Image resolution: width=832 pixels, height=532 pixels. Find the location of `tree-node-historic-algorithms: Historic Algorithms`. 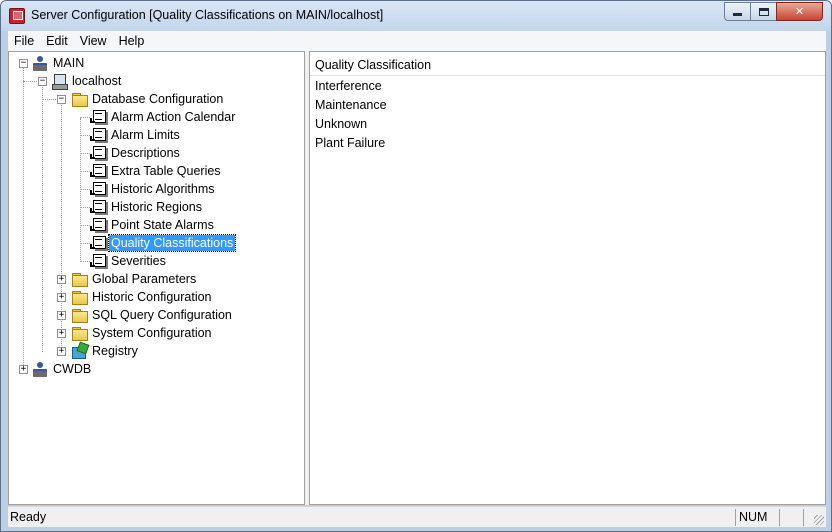

tree-node-historic-algorithms: Historic Algorithms is located at coordinates (153, 189).